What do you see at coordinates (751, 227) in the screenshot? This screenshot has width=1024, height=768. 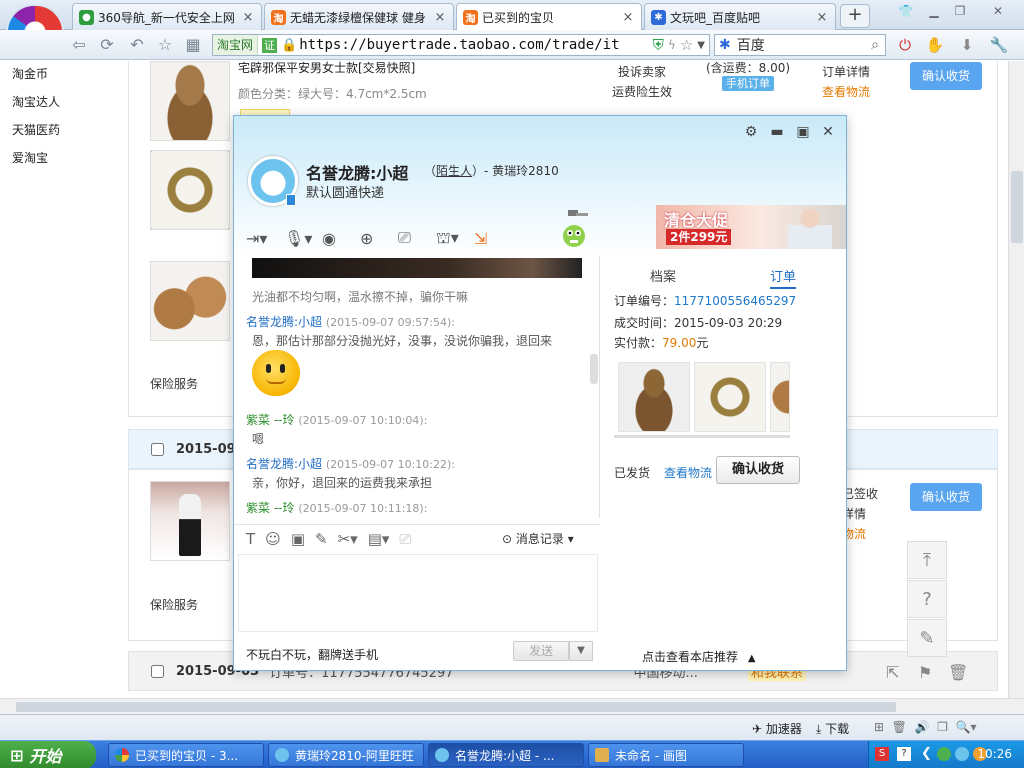 I see `promo-banner: 清仓大促 2件299元` at bounding box center [751, 227].